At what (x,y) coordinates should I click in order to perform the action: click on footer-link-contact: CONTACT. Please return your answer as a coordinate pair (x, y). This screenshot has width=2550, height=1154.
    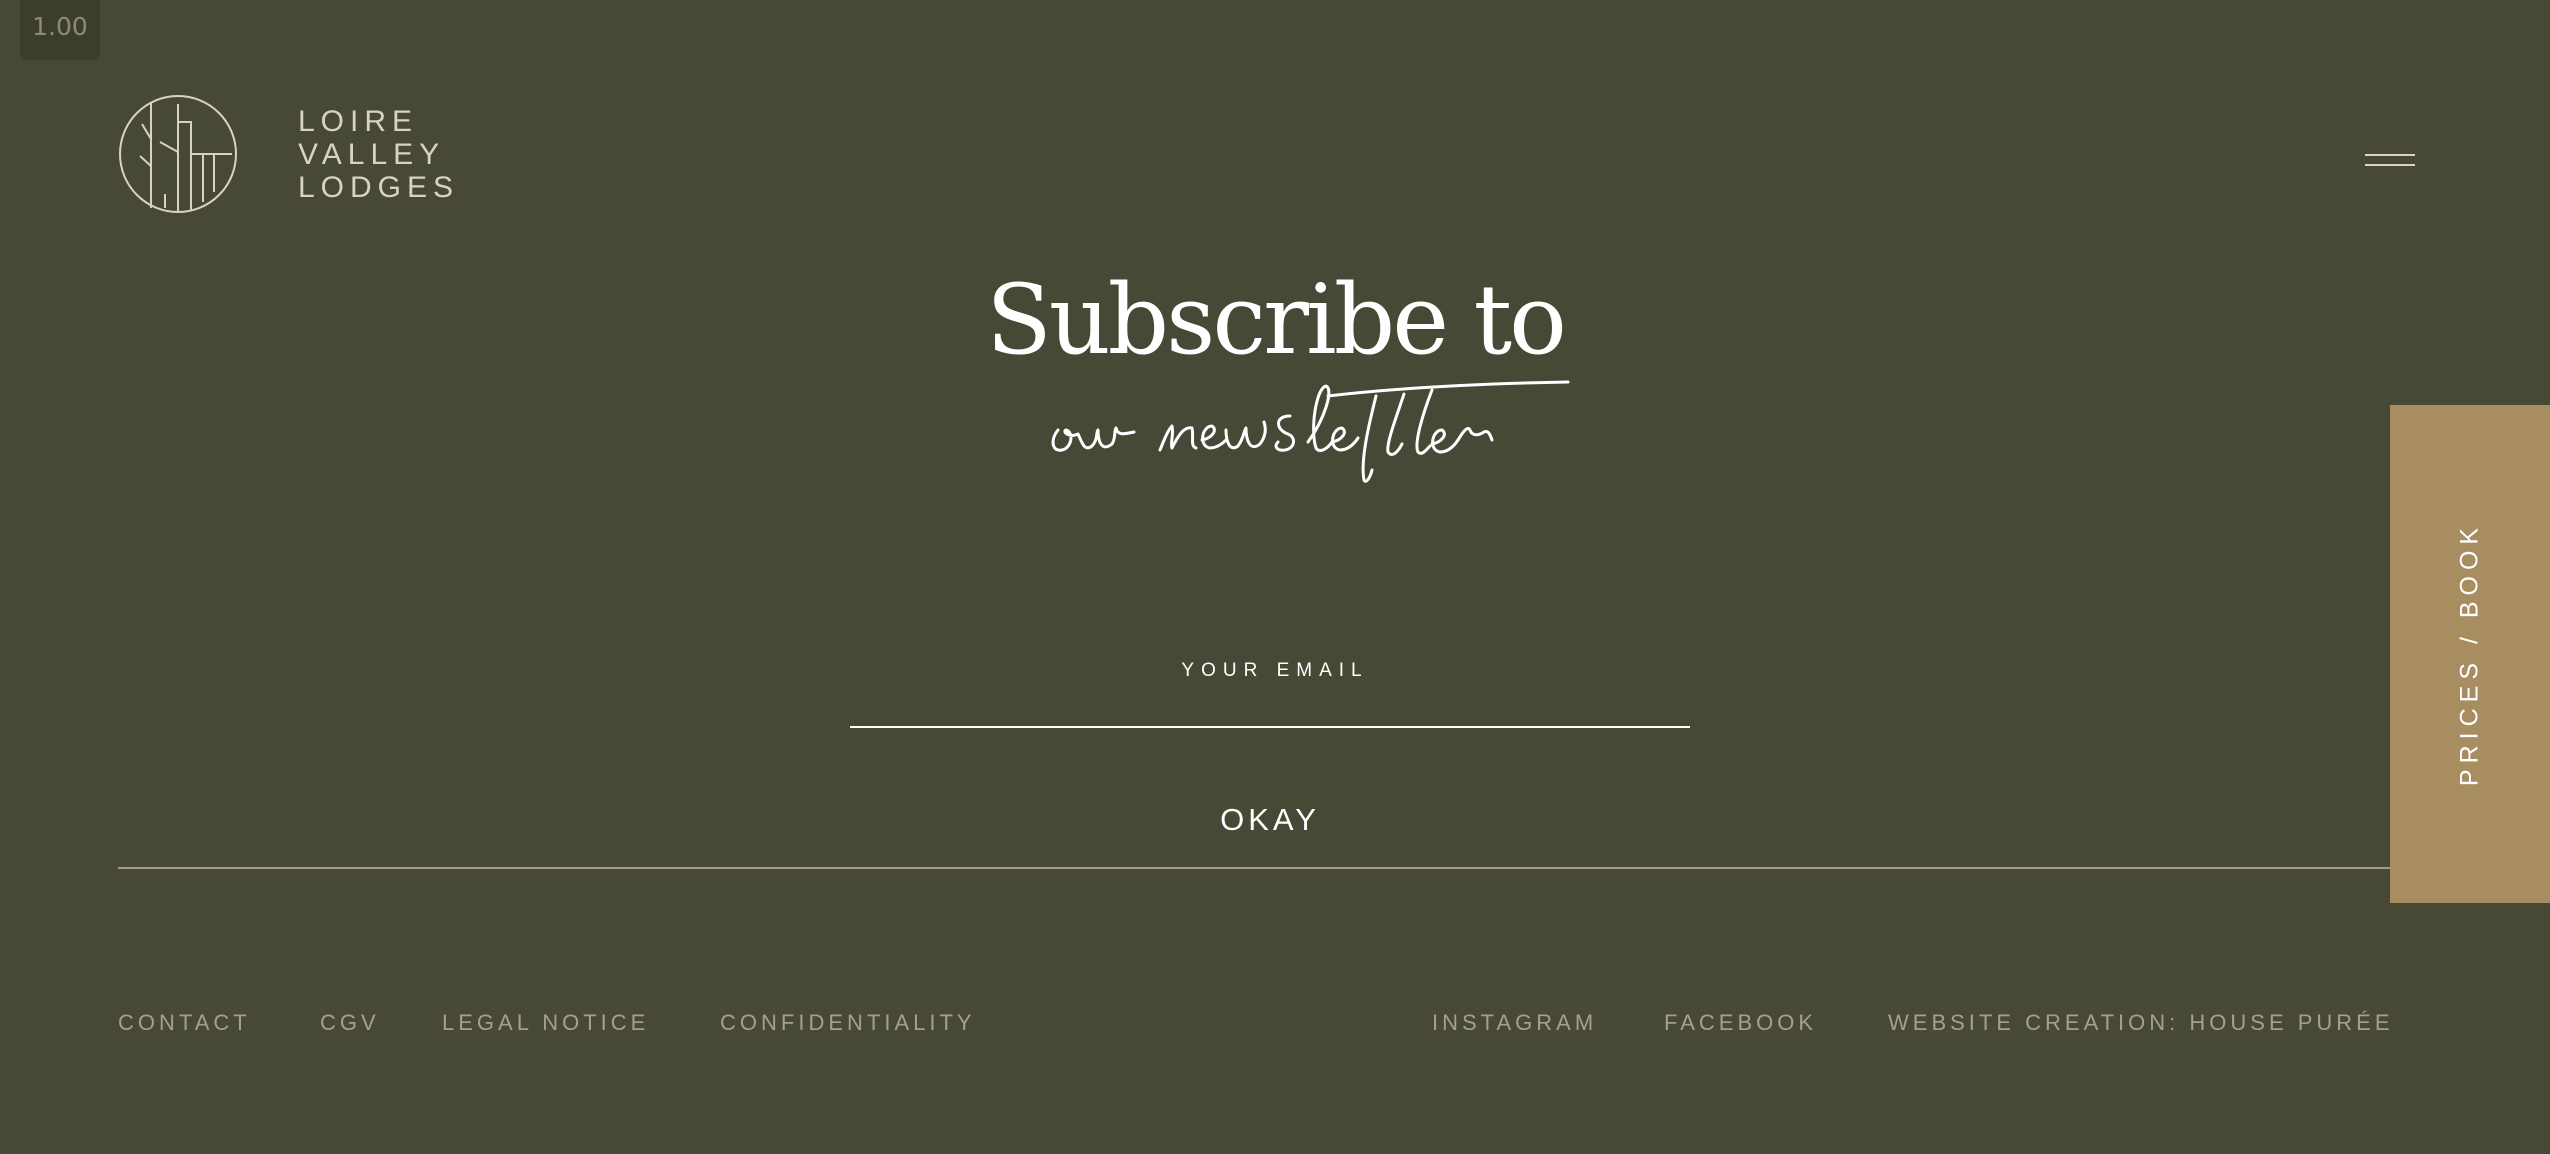
    Looking at the image, I should click on (184, 1023).